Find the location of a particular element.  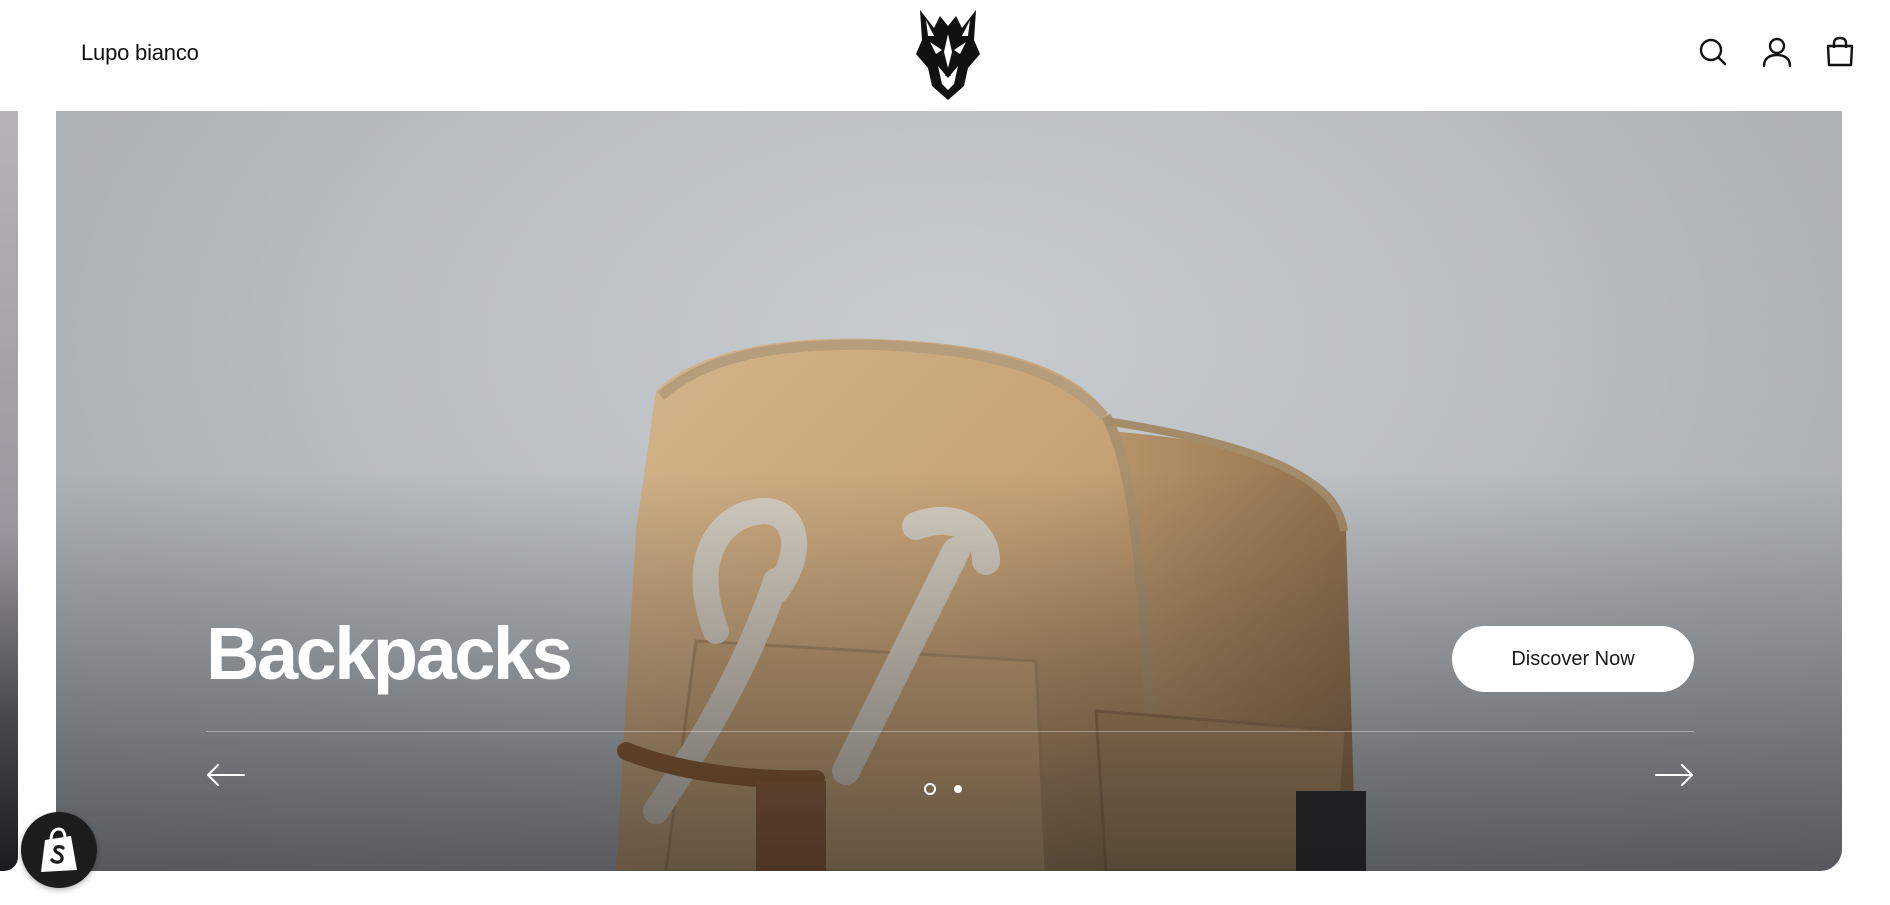

arrow-right-icon is located at coordinates (1674, 775).